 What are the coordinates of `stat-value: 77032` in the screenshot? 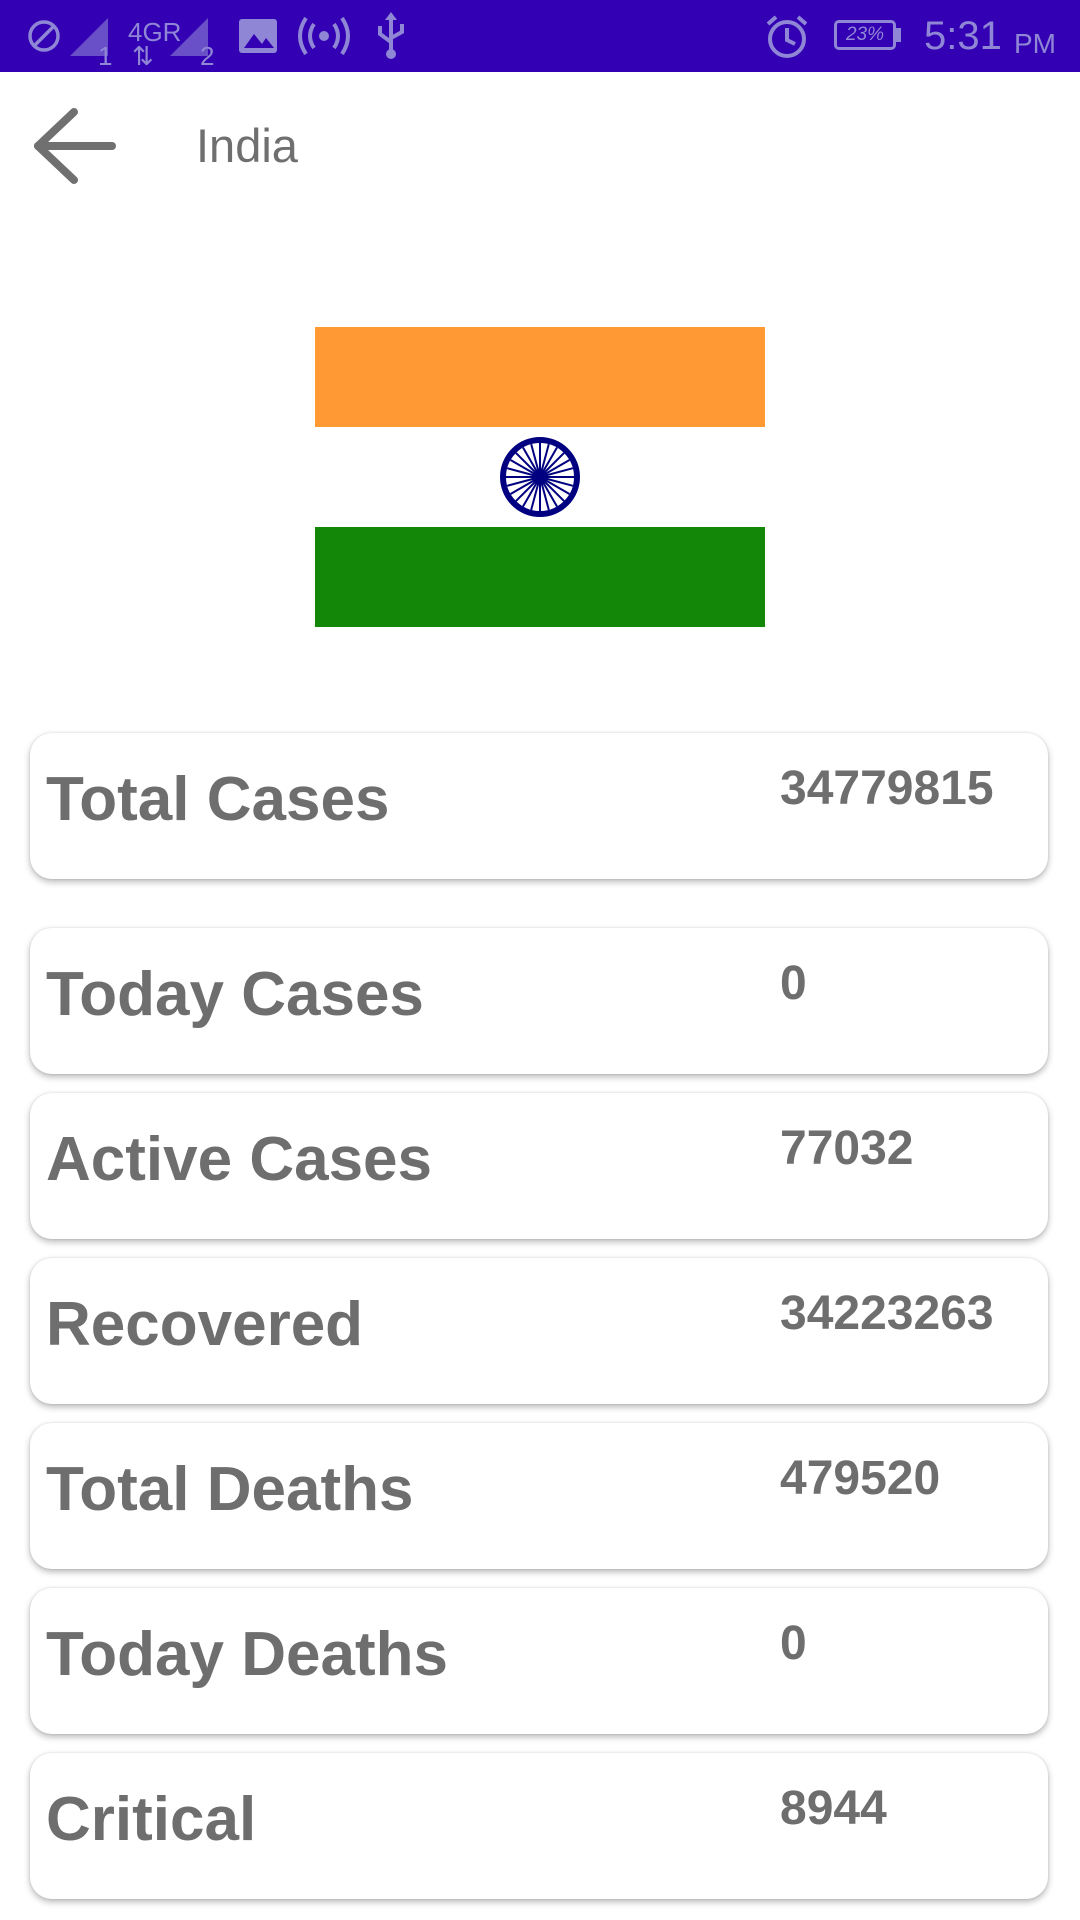 It's located at (847, 1148).